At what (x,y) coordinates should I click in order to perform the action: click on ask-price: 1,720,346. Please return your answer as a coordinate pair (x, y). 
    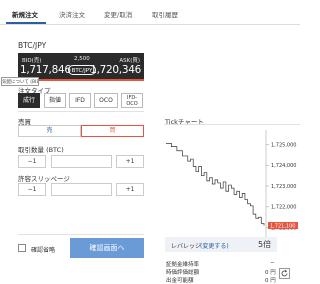
    Looking at the image, I should click on (115, 70).